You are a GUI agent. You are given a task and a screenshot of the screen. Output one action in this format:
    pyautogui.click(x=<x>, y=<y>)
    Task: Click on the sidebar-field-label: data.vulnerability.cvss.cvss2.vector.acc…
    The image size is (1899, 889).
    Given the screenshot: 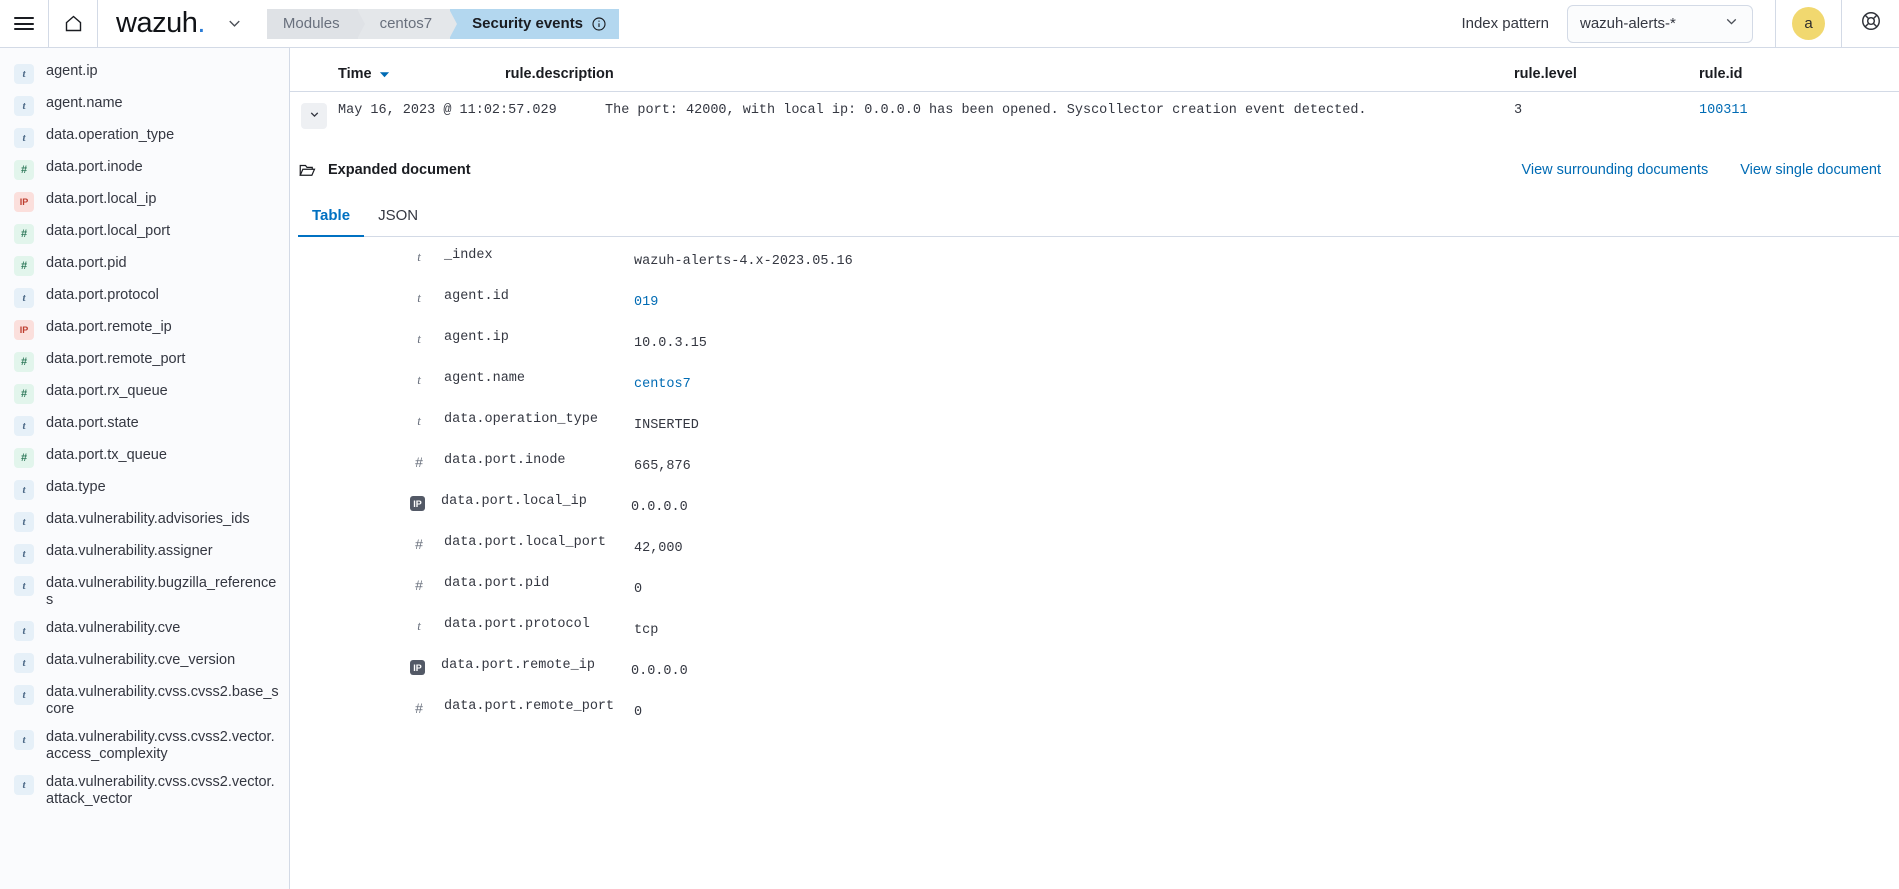 What is the action you would take?
    pyautogui.click(x=160, y=745)
    